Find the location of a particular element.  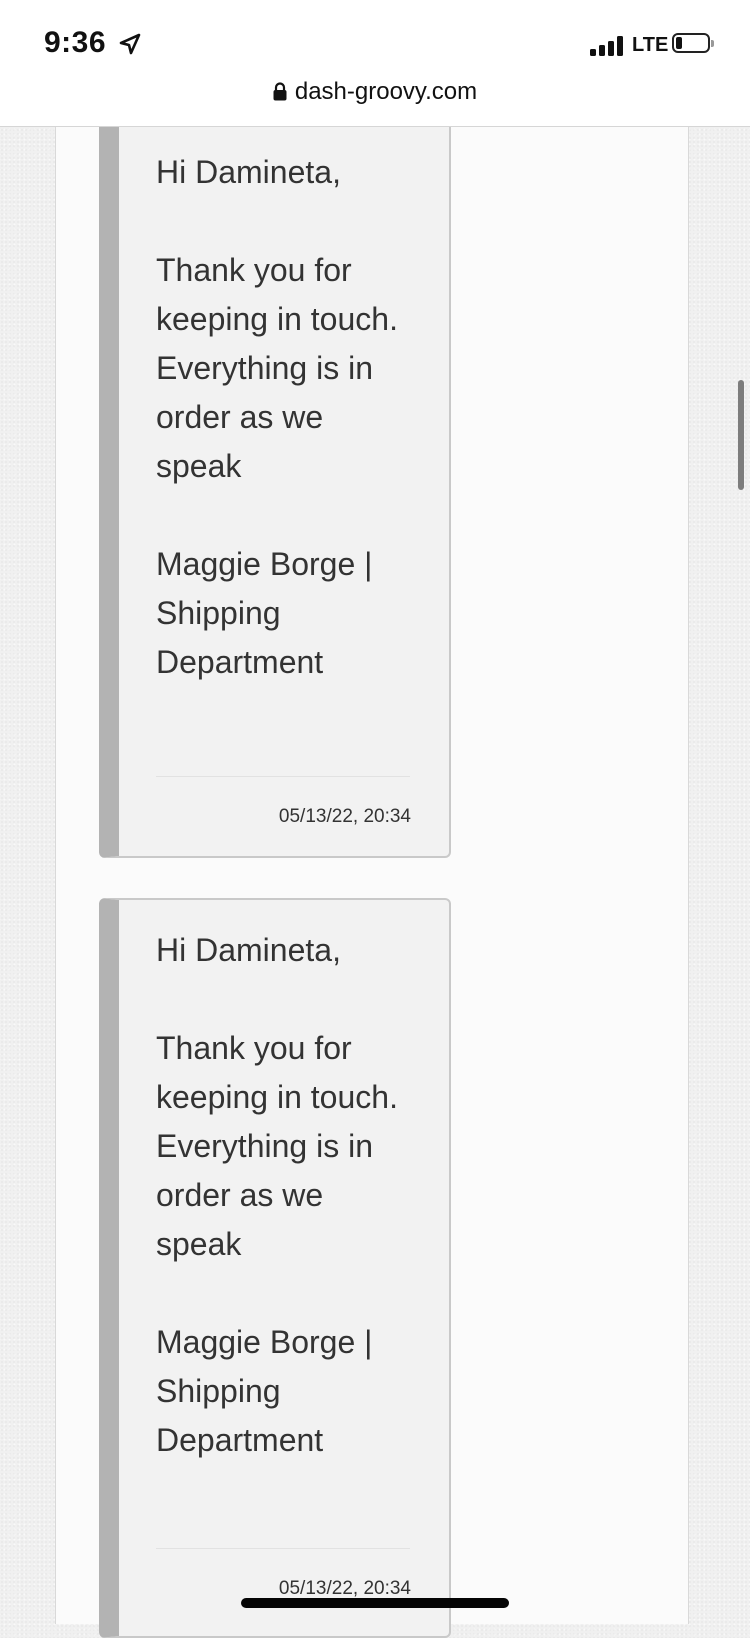

cellular-signal-icon is located at coordinates (608, 46).